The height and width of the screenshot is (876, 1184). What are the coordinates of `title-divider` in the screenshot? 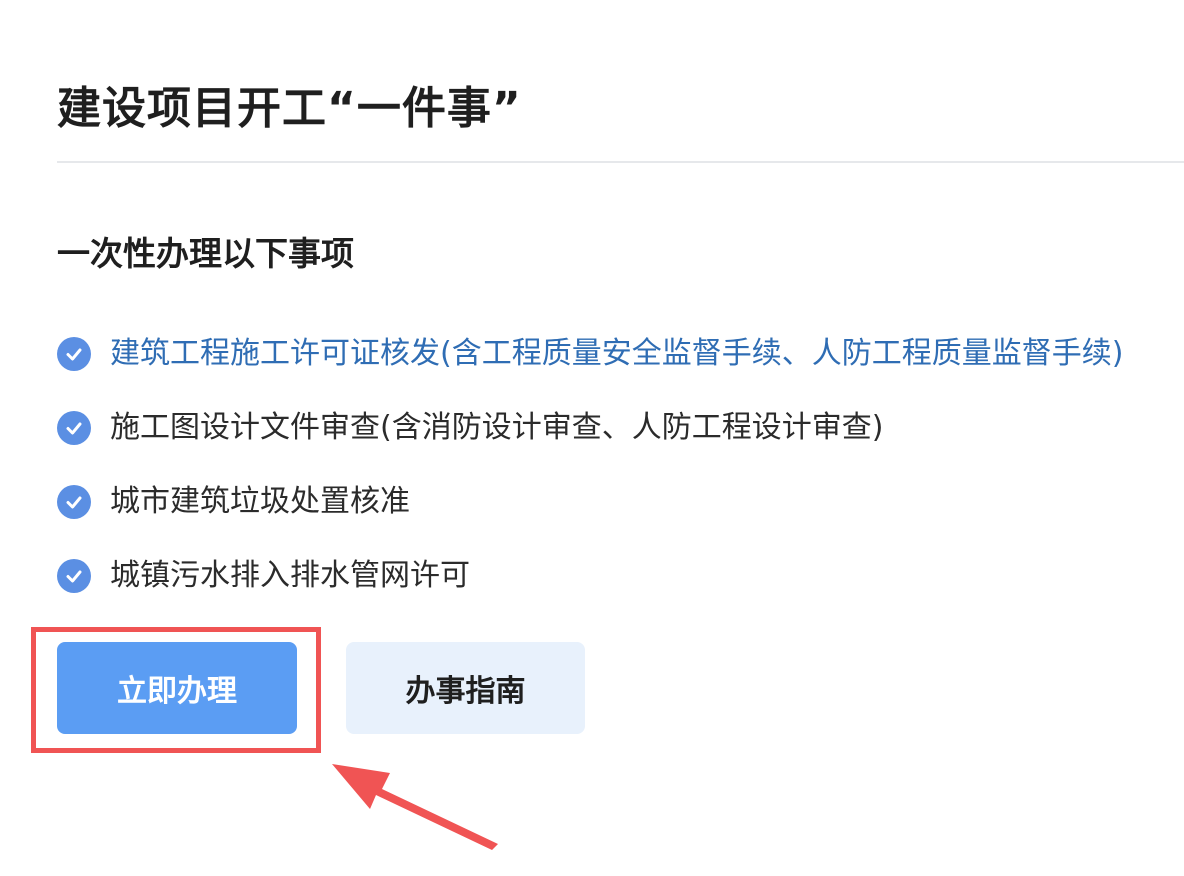 It's located at (620, 162).